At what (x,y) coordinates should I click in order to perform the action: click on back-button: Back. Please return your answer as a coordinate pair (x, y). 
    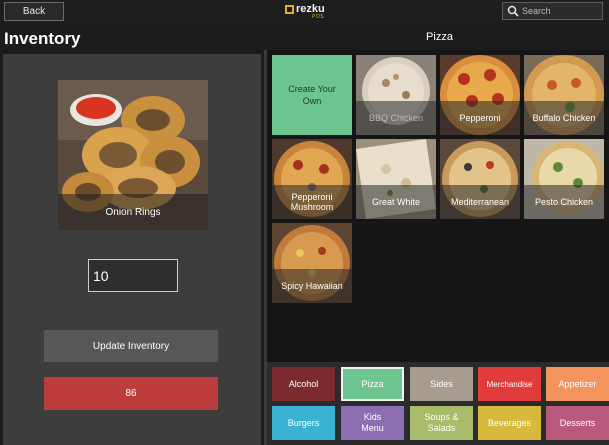
    Looking at the image, I should click on (34, 11).